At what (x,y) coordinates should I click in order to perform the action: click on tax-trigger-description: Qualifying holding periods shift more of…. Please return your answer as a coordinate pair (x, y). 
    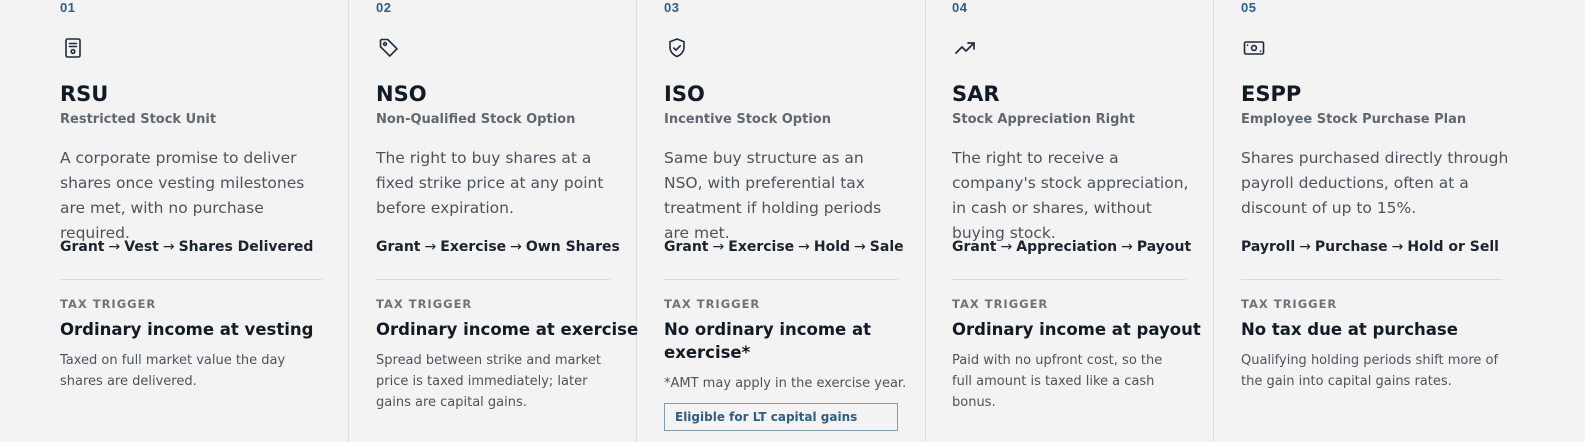
    Looking at the image, I should click on (1370, 371).